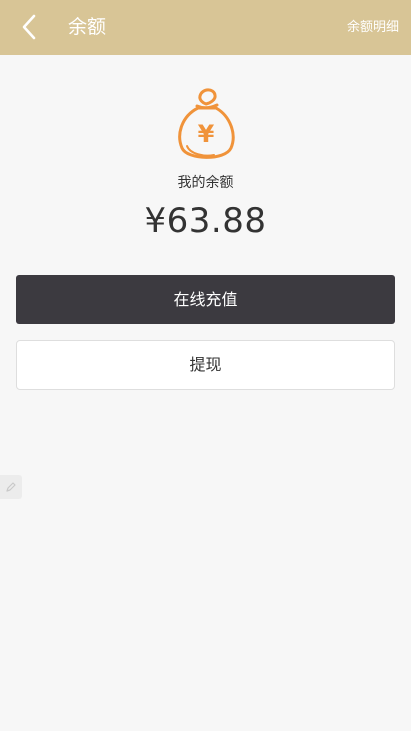  Describe the element at coordinates (205, 221) in the screenshot. I see `balance-amount: ¥63.88` at that location.